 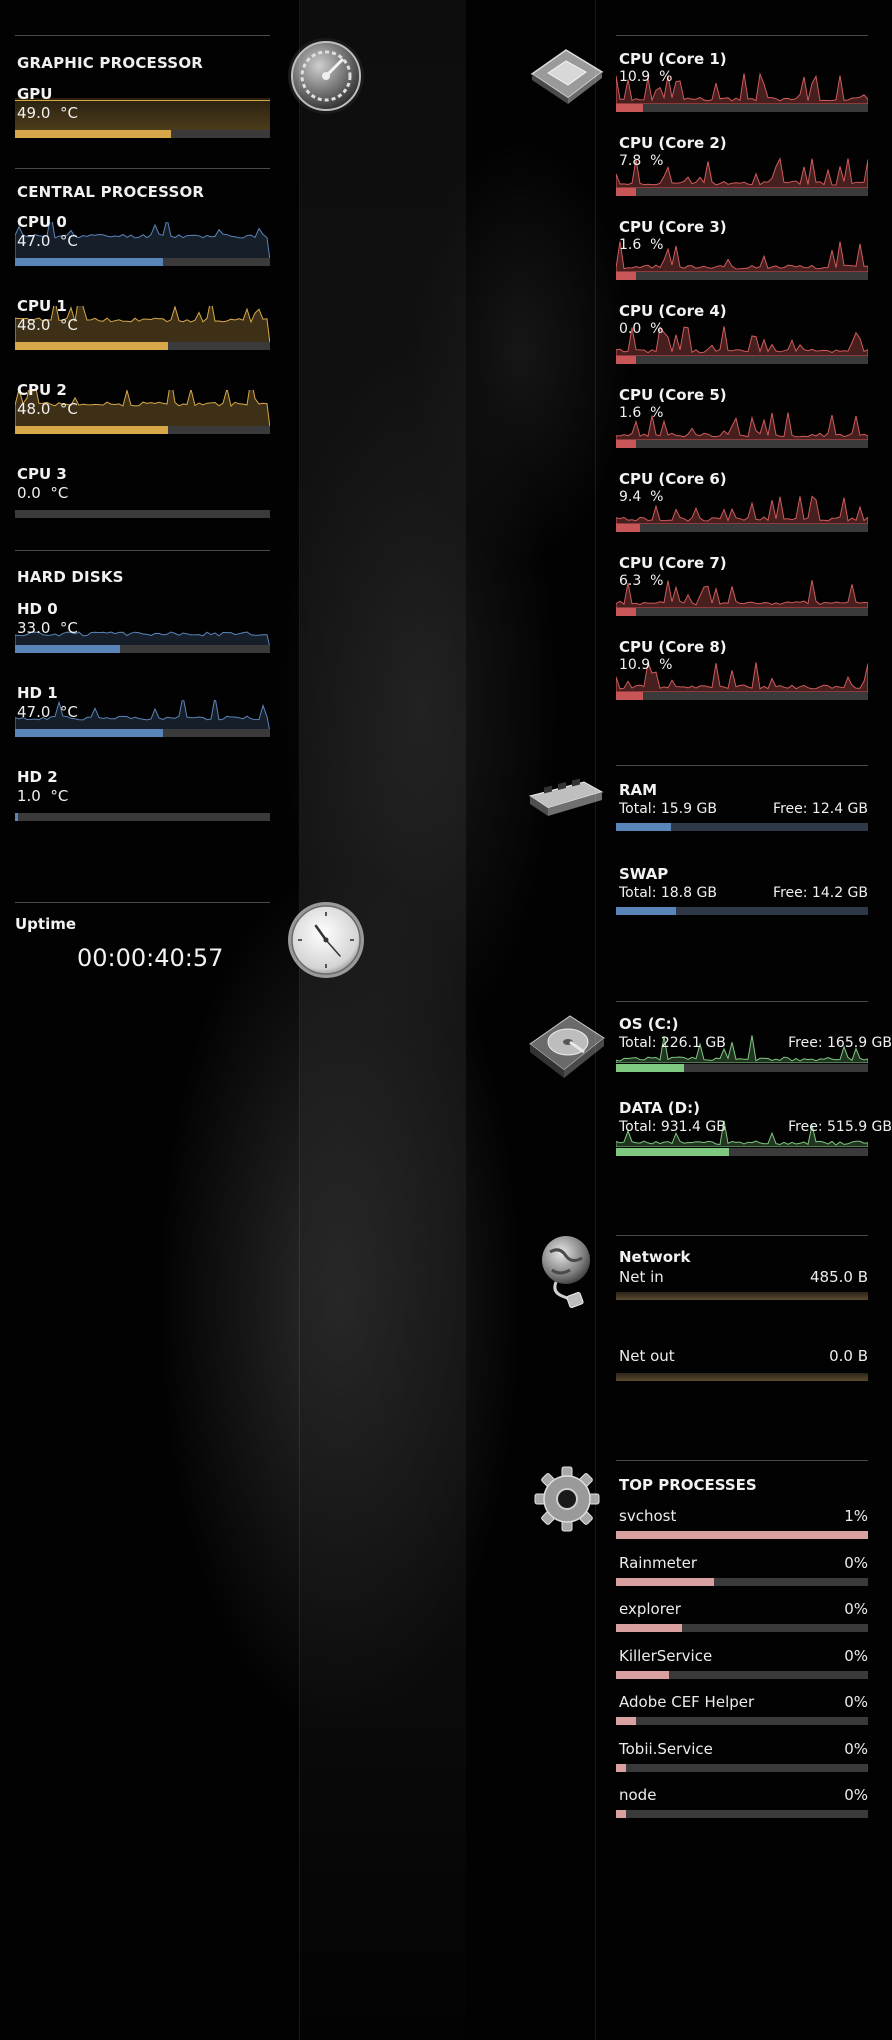 What do you see at coordinates (838, 1277) in the screenshot?
I see `net-in-value: 485.0 B` at bounding box center [838, 1277].